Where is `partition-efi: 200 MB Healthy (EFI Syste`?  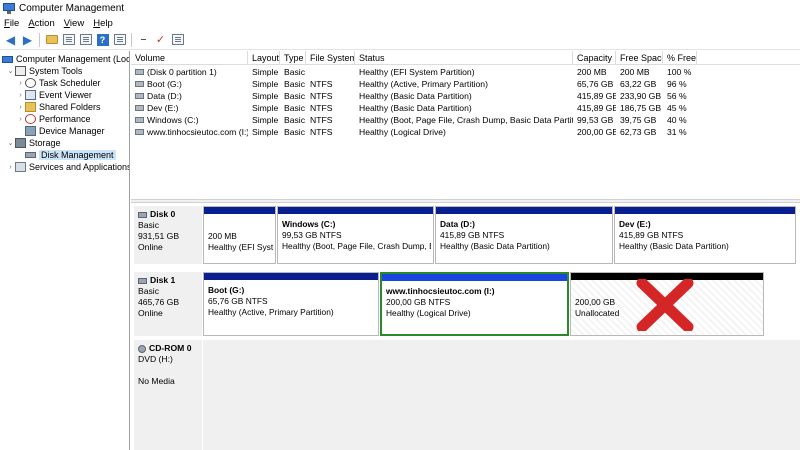
partition-efi: 200 MB Healthy (EFI Syste is located at coordinates (239, 235).